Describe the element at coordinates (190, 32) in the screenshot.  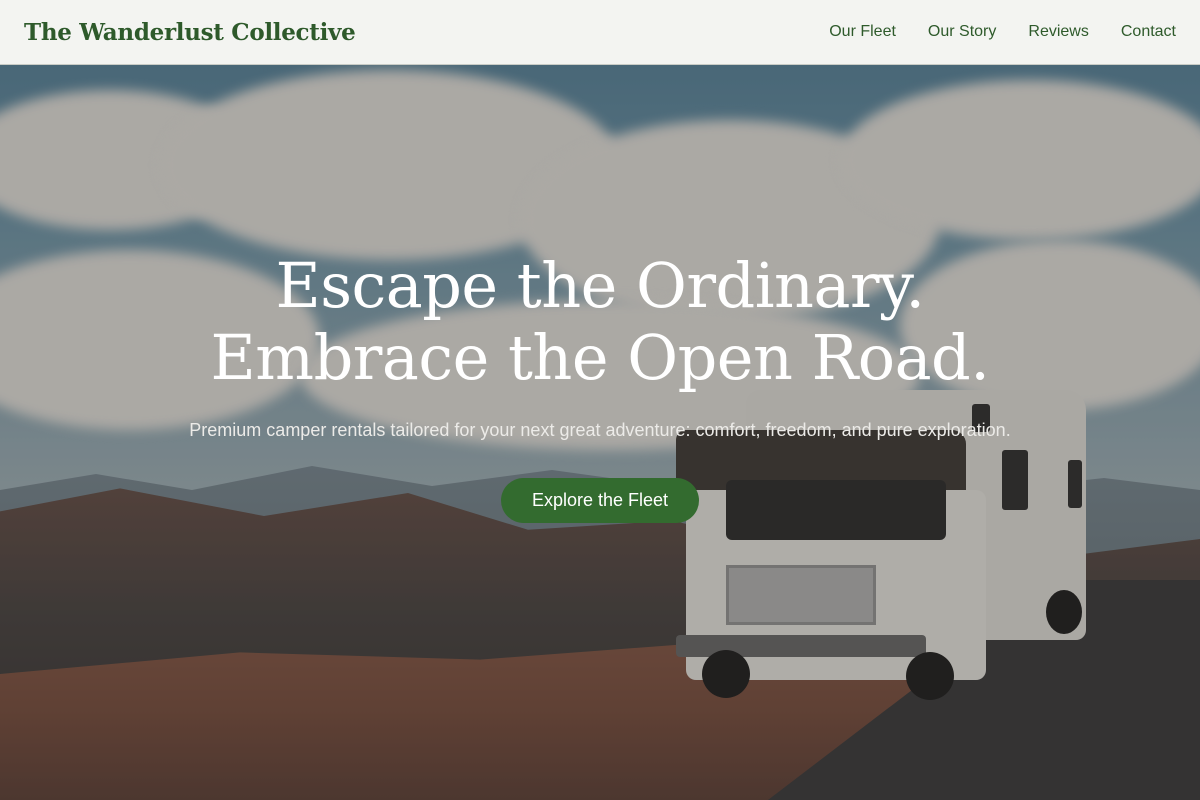
I see `brand-logo: The Wanderlust Collective` at that location.